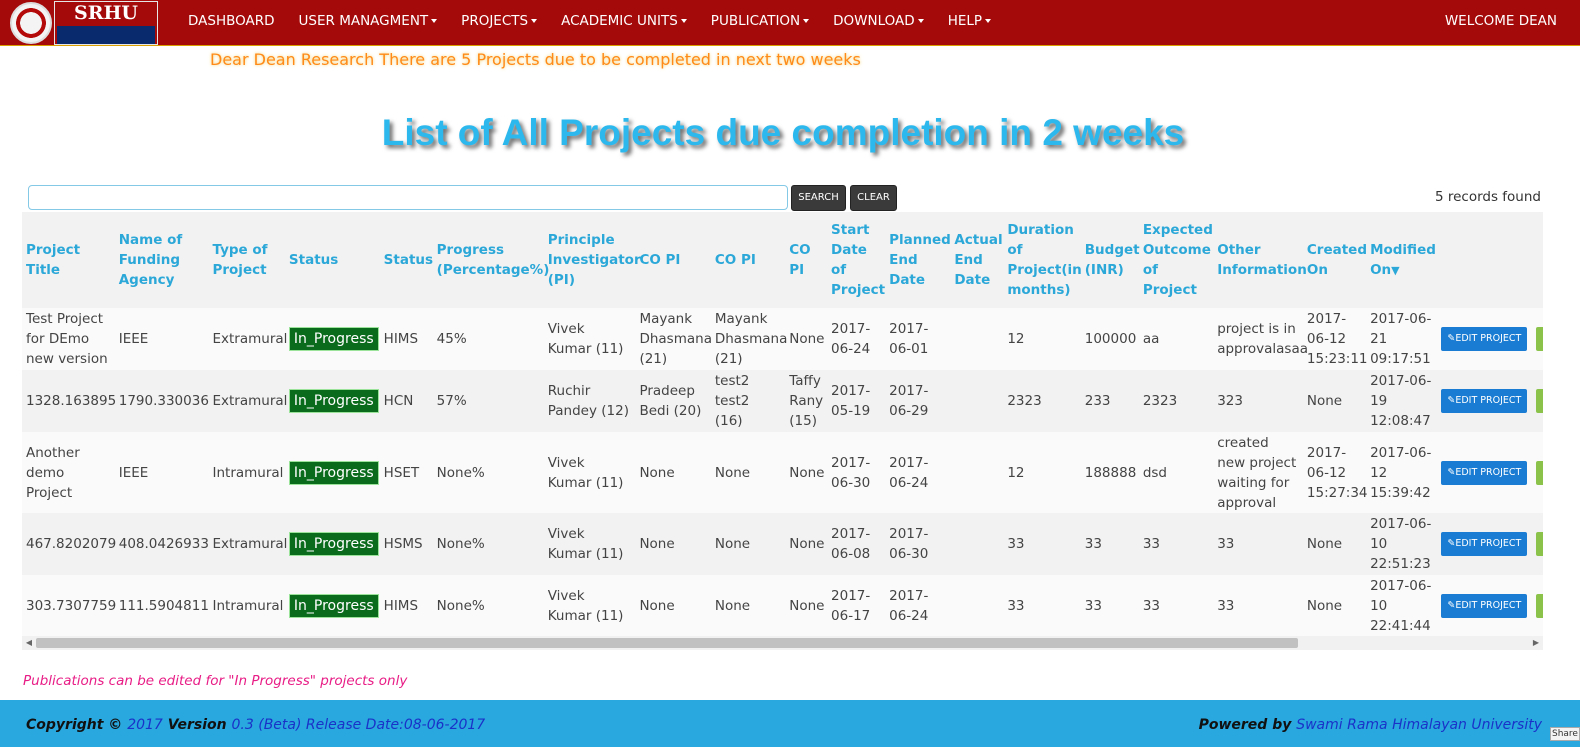 This screenshot has height=747, width=1580. What do you see at coordinates (406, 472) in the screenshot?
I see `table-cell: HSET` at bounding box center [406, 472].